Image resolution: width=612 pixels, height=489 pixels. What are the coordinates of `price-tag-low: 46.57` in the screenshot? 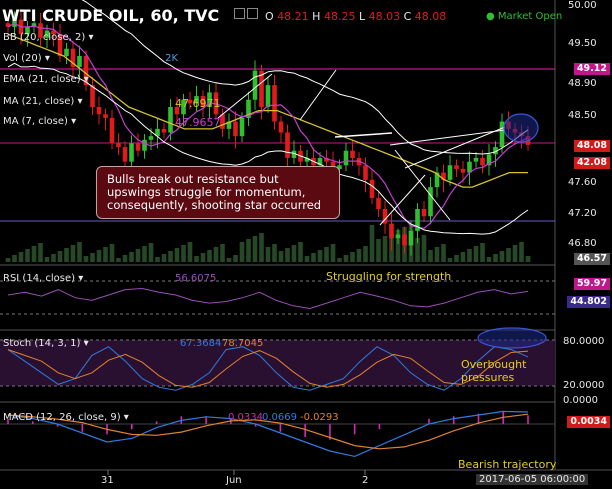 It's located at (591, 259).